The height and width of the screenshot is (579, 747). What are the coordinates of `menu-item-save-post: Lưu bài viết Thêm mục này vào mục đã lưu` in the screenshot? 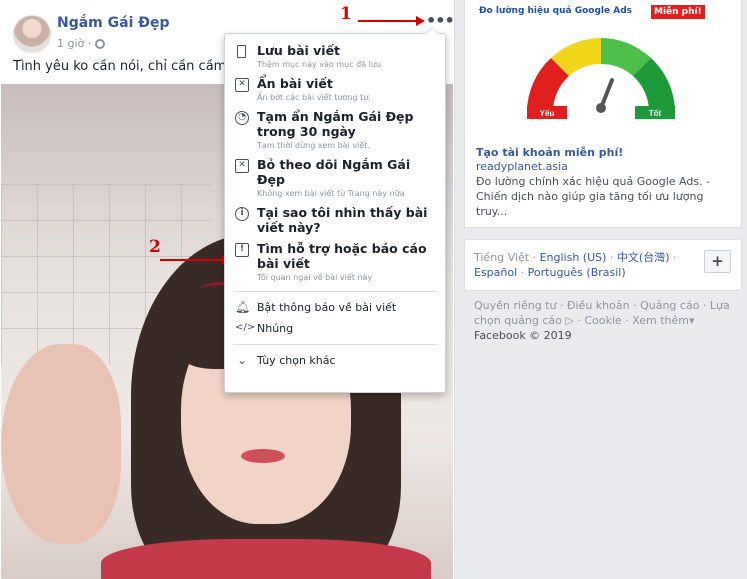 It's located at (335, 56).